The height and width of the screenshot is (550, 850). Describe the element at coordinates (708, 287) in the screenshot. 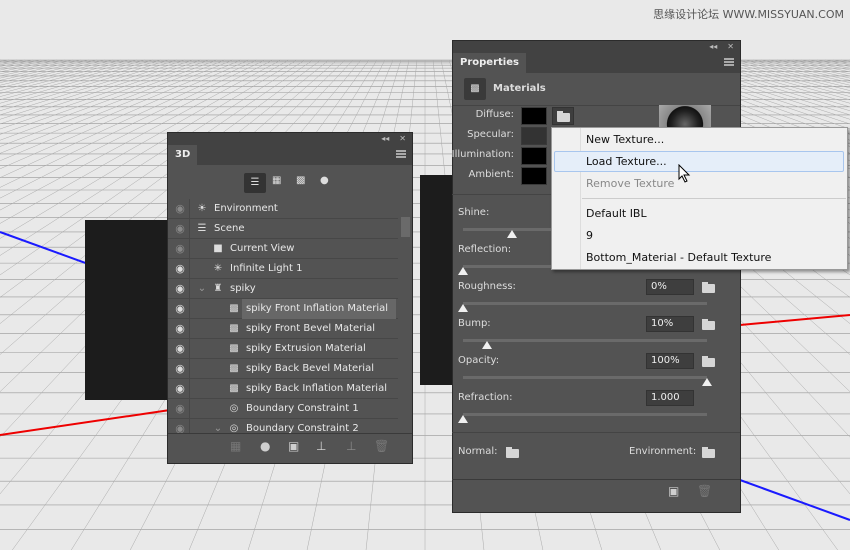

I see `roughness-texture-folder-icon` at that location.